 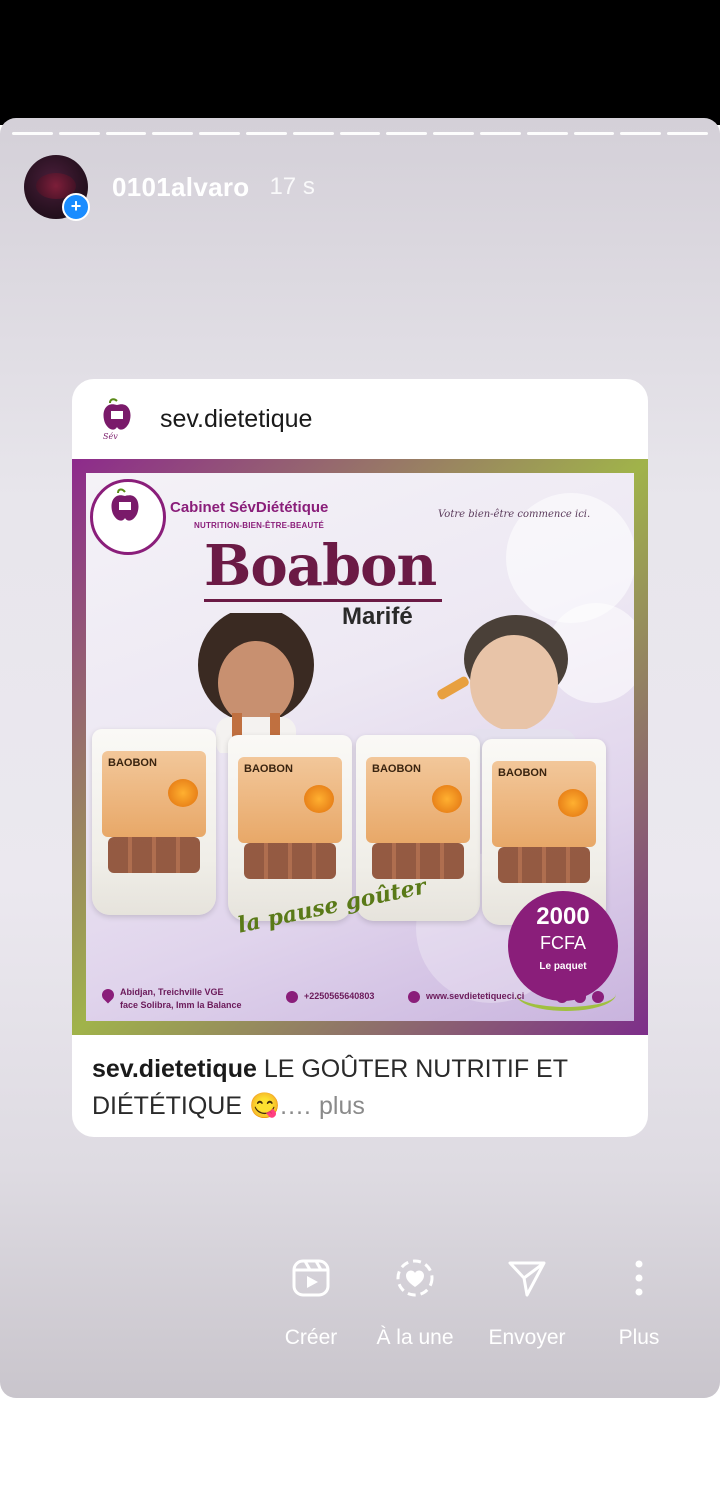 What do you see at coordinates (415, 1313) in the screenshot?
I see `highlight-button: À la une` at bounding box center [415, 1313].